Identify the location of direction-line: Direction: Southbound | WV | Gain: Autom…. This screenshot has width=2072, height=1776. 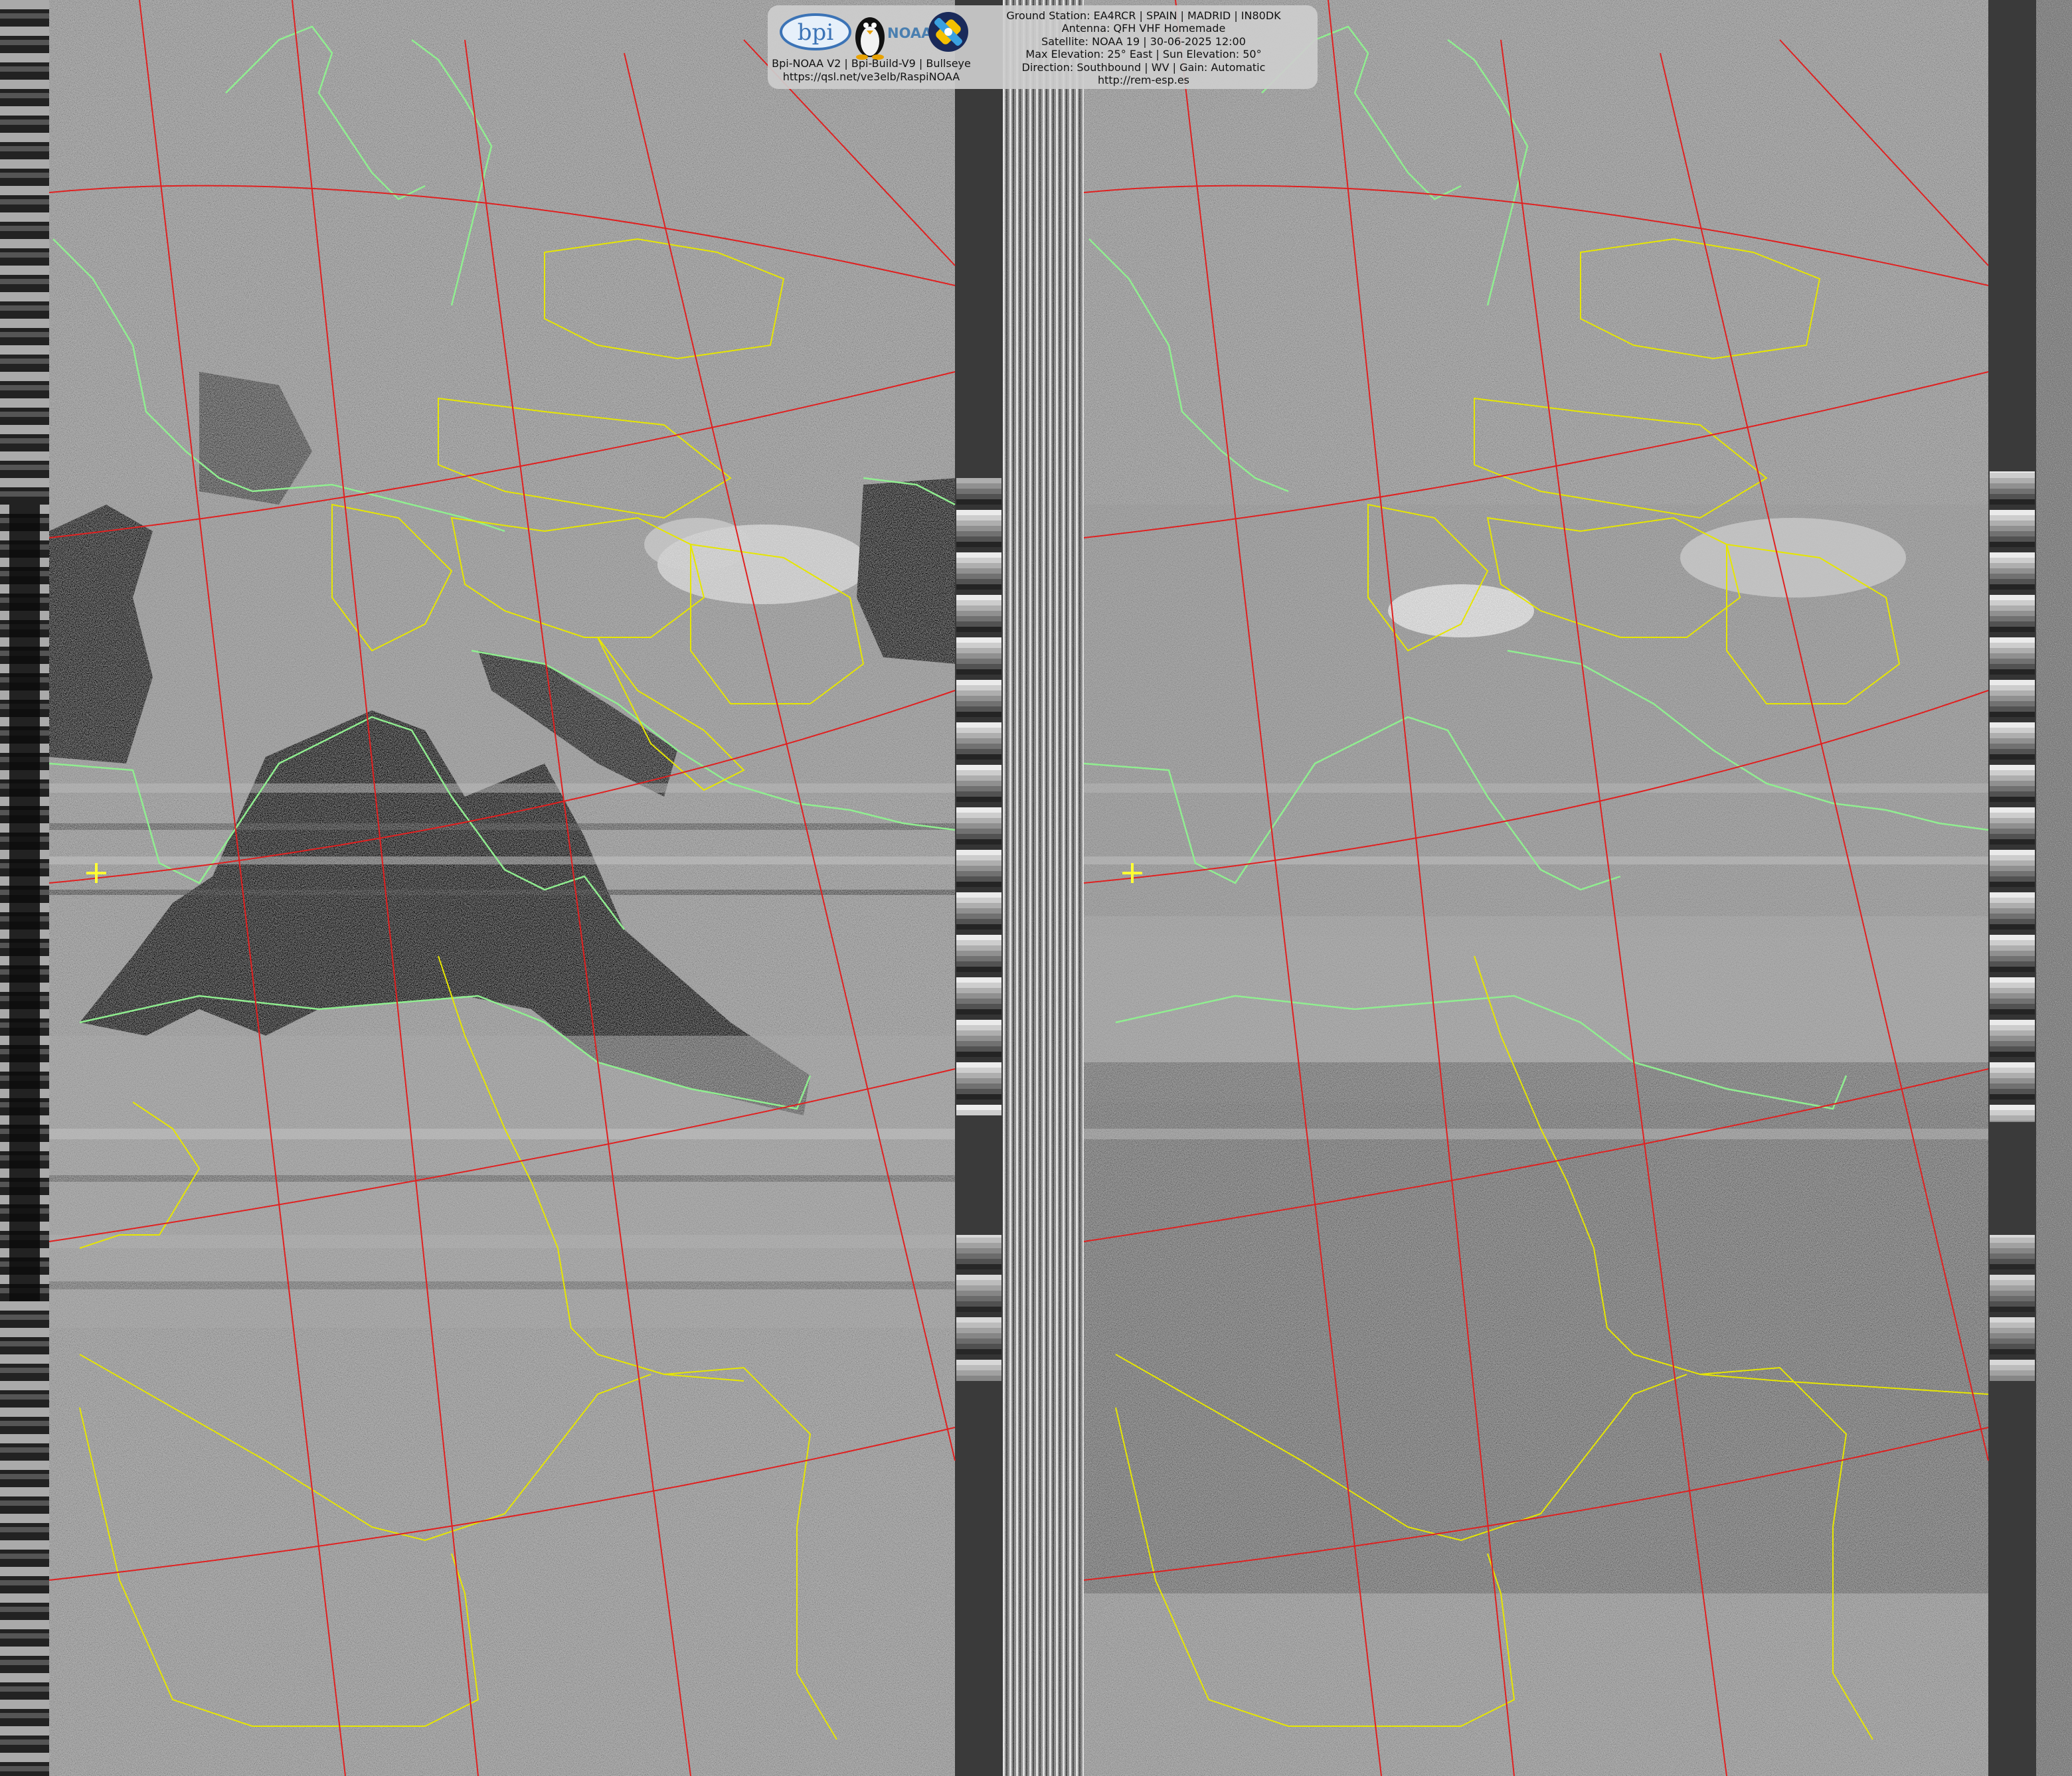
(1143, 67).